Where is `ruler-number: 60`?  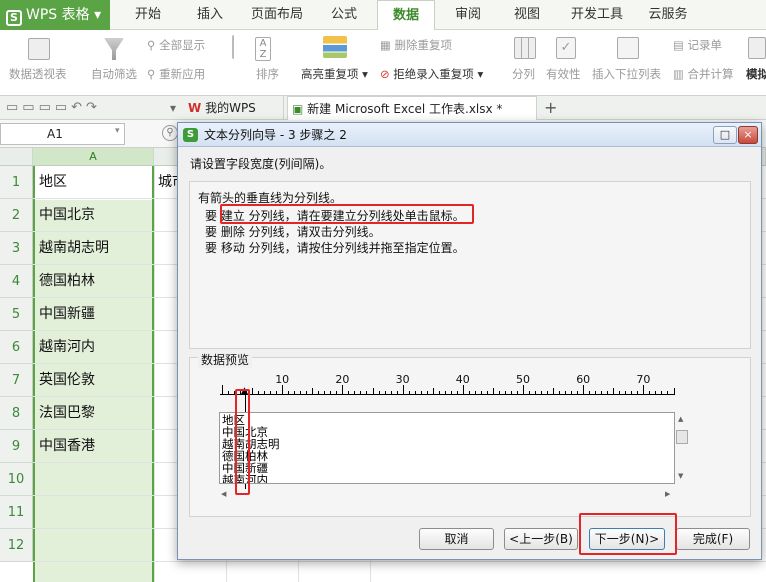
ruler-number: 60 is located at coordinates (583, 379).